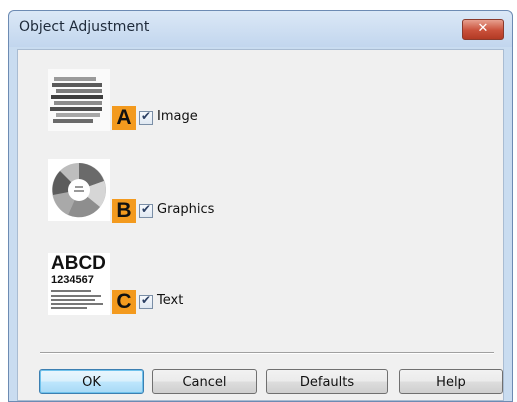  What do you see at coordinates (177, 116) in the screenshot?
I see `image-checkbox-label: Image` at bounding box center [177, 116].